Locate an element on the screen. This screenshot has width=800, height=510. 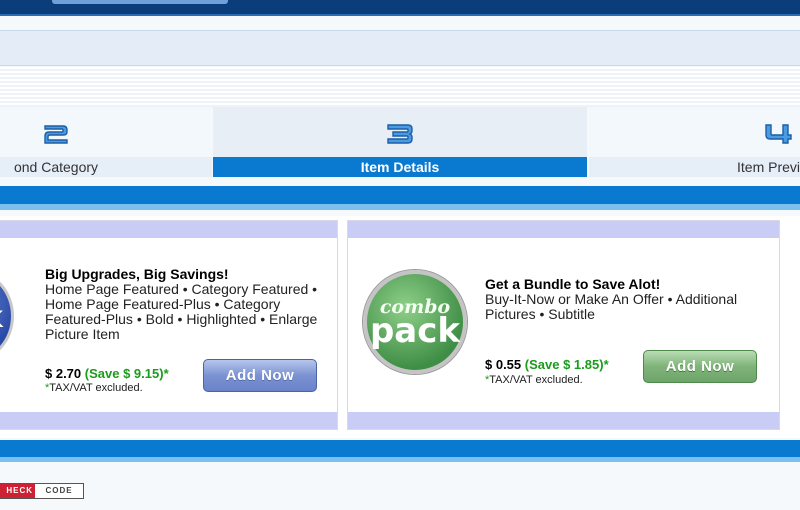
badge-pack-text: pack is located at coordinates (415, 331).